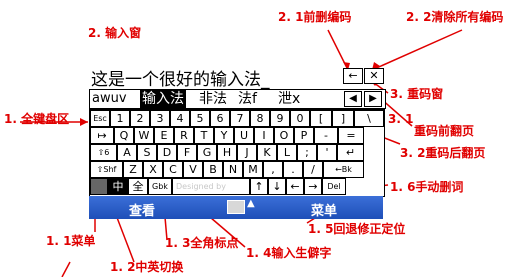 The image size is (529, 277). What do you see at coordinates (106, 169) in the screenshot?
I see `key-shift: ⇧Shf` at bounding box center [106, 169].